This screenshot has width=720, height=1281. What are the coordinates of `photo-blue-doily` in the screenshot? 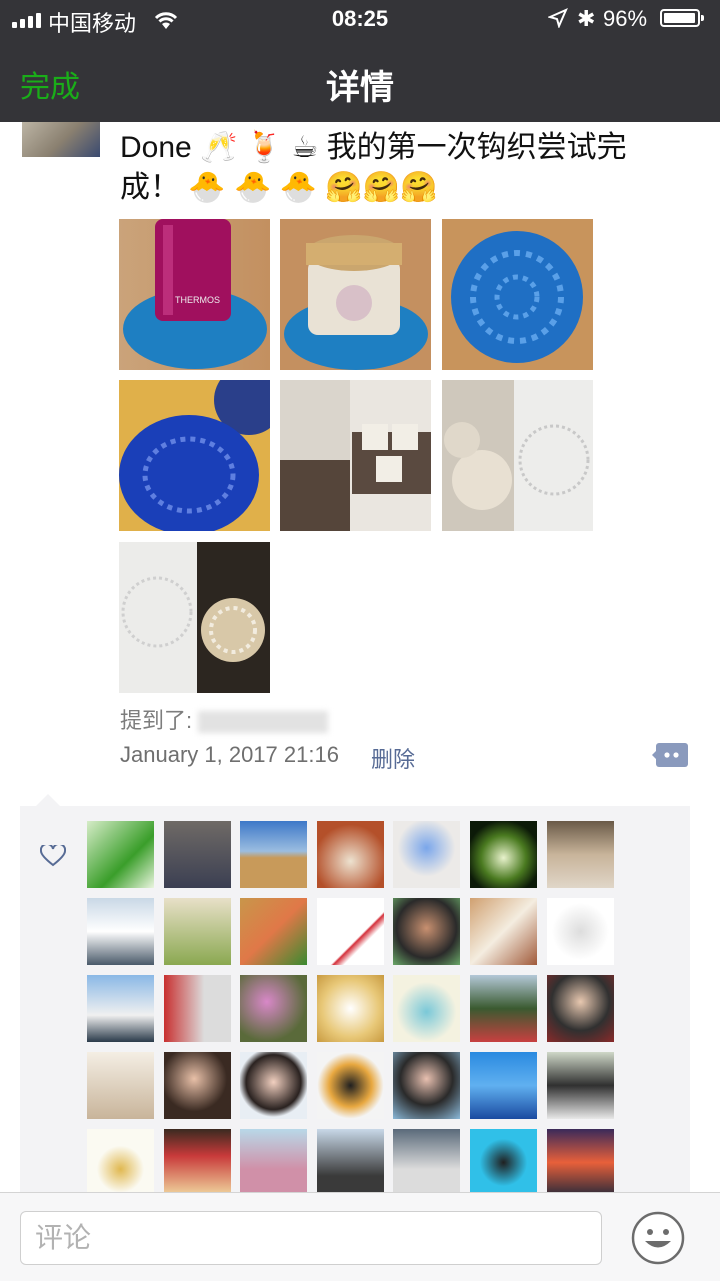 It's located at (517, 294).